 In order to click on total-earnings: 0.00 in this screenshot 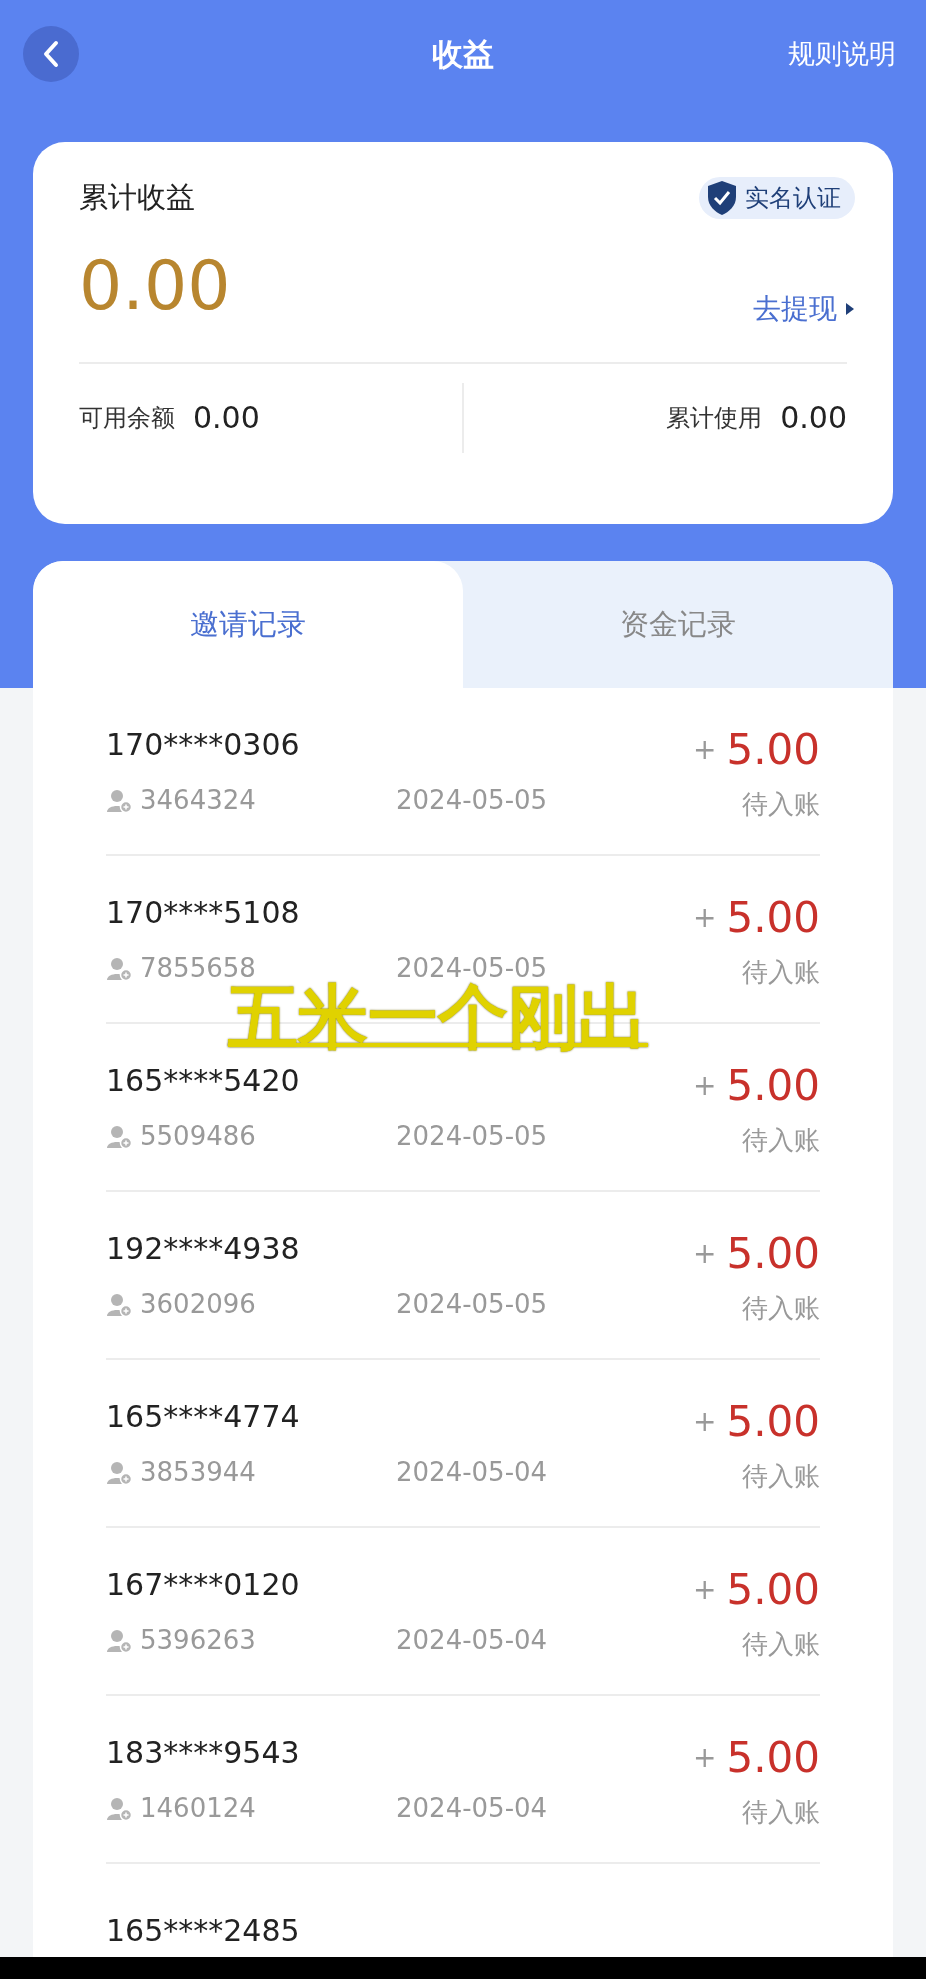, I will do `click(155, 285)`.